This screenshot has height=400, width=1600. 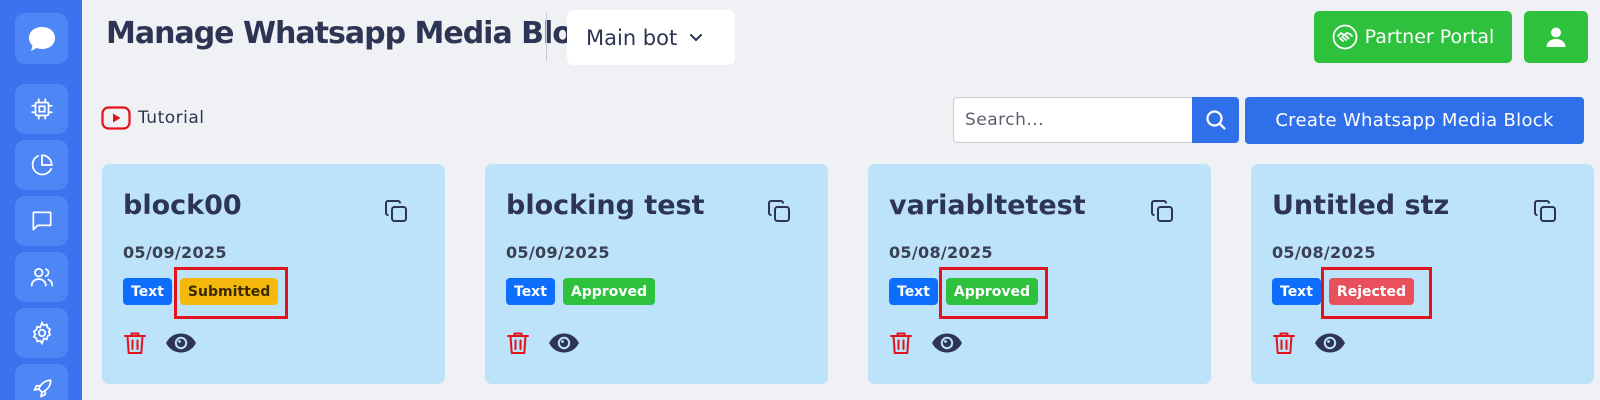 What do you see at coordinates (656, 274) in the screenshot?
I see `media-block-card: blocking test 05/09/2025 Text Approved` at bounding box center [656, 274].